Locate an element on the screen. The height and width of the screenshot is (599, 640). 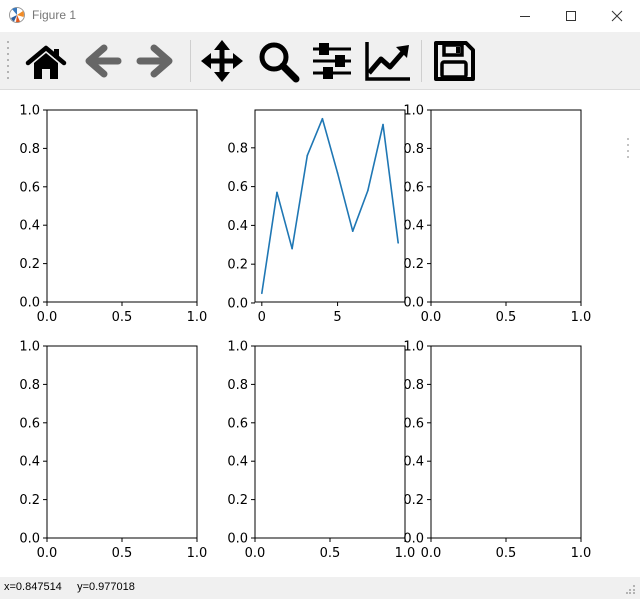
move-arrows-icon is located at coordinates (222, 61).